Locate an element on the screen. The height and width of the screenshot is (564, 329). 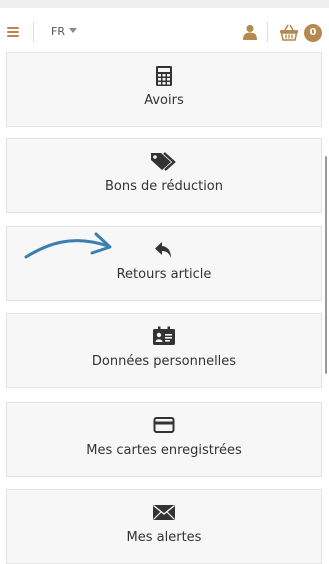
tile-label: Avoirs is located at coordinates (164, 100).